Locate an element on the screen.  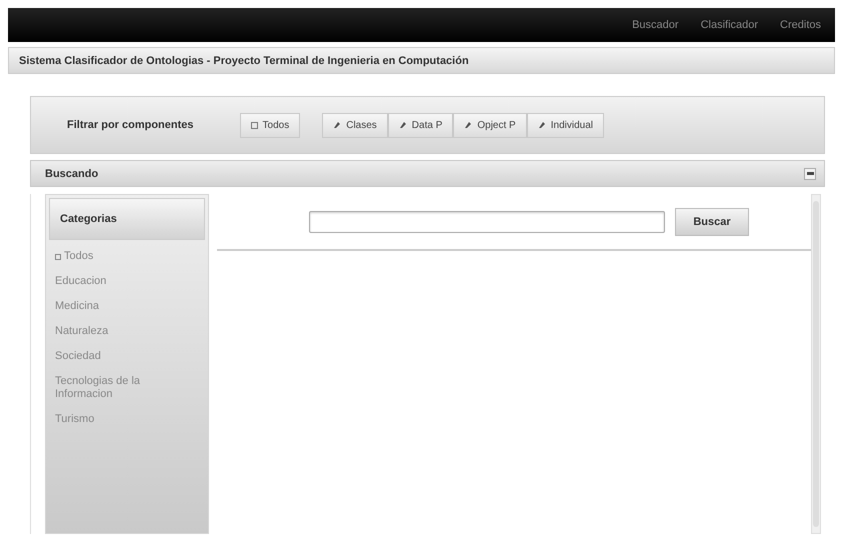
search-button: Buscar is located at coordinates (712, 222).